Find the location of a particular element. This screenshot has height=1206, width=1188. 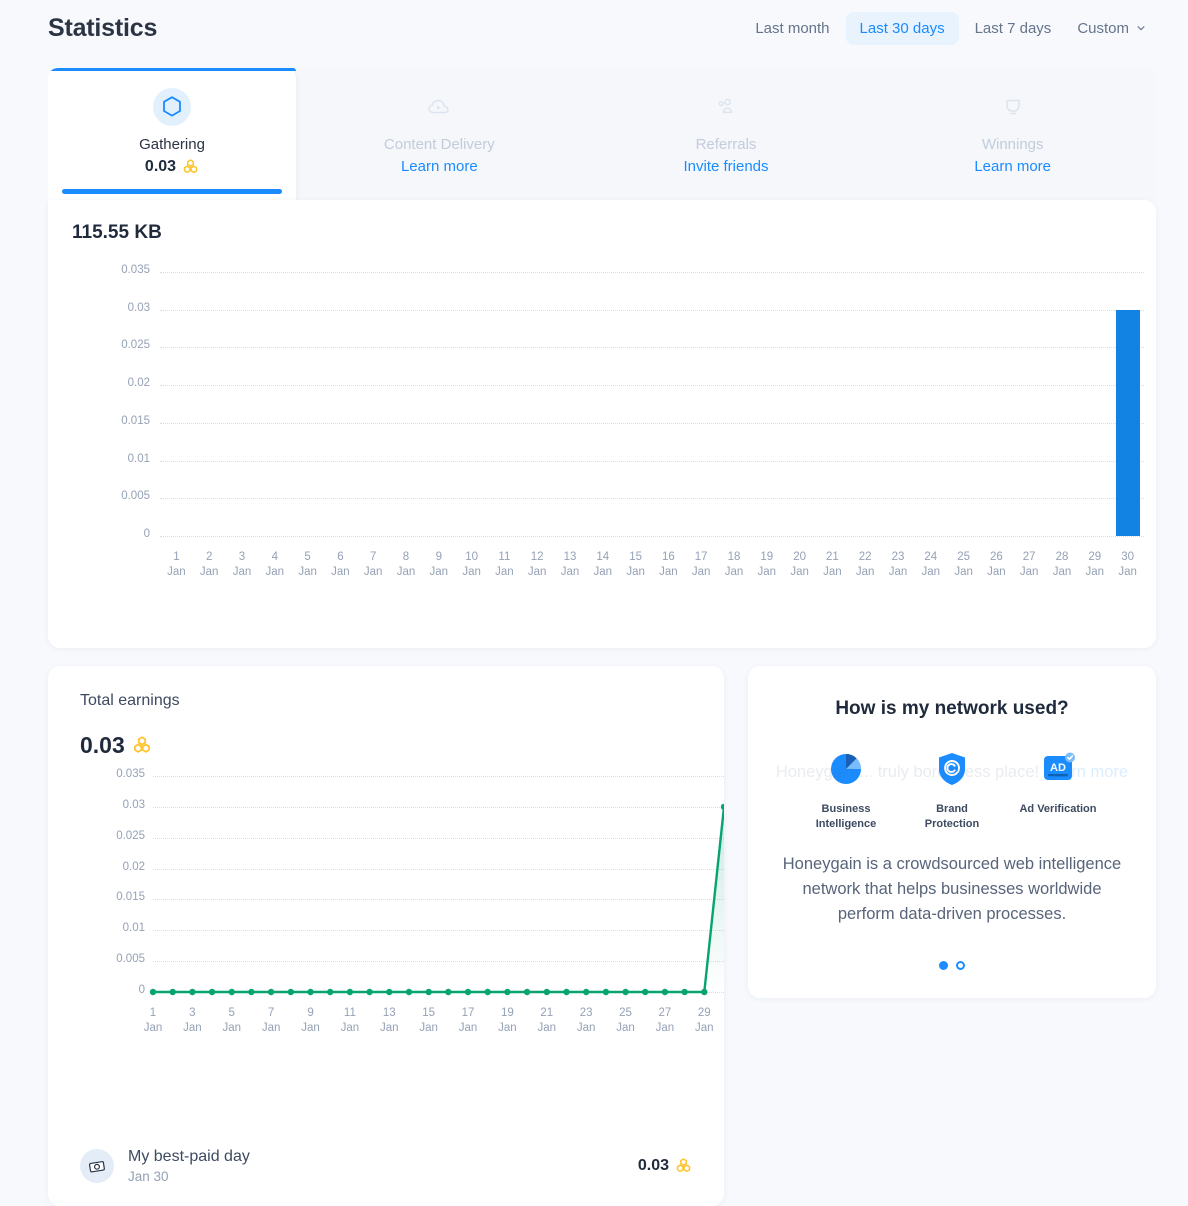

range-custom-dropdown: Custom is located at coordinates (1111, 28).